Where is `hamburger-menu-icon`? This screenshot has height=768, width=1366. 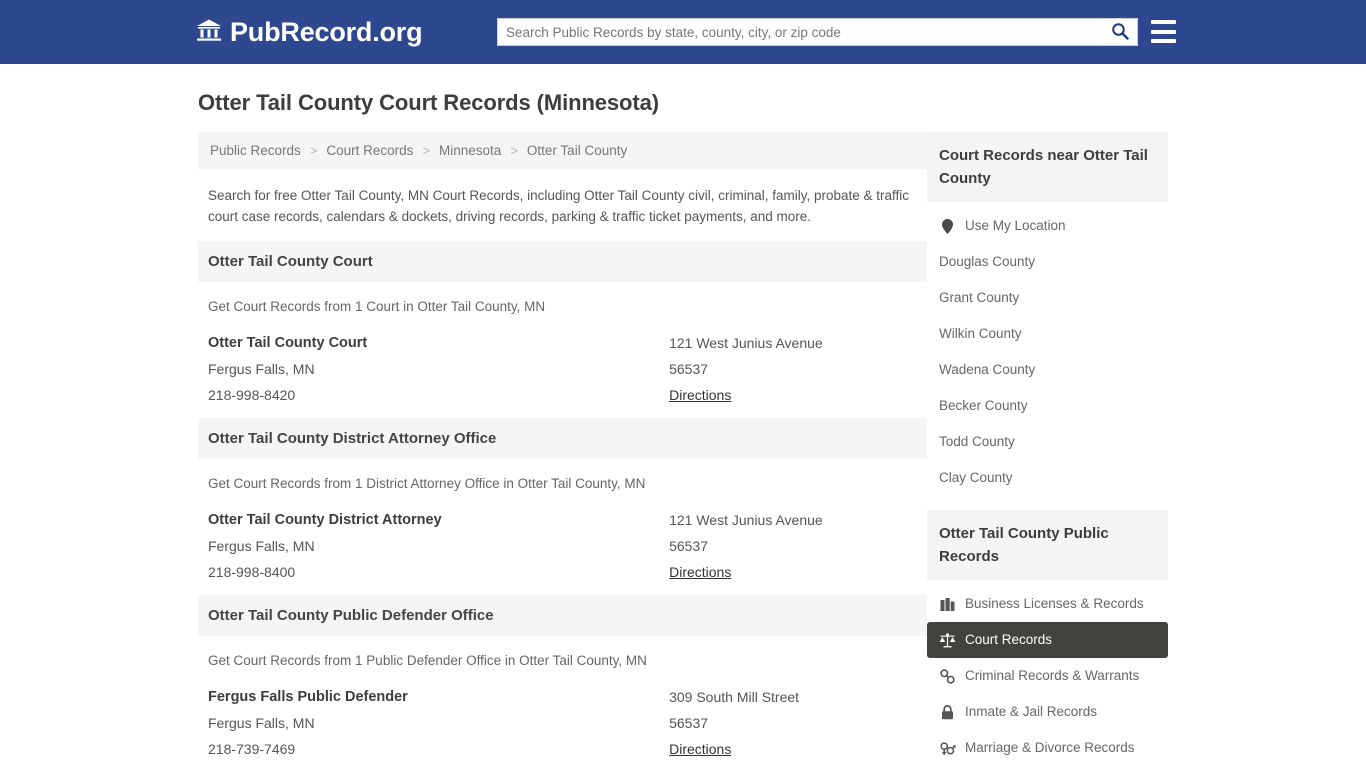 hamburger-menu-icon is located at coordinates (1163, 31).